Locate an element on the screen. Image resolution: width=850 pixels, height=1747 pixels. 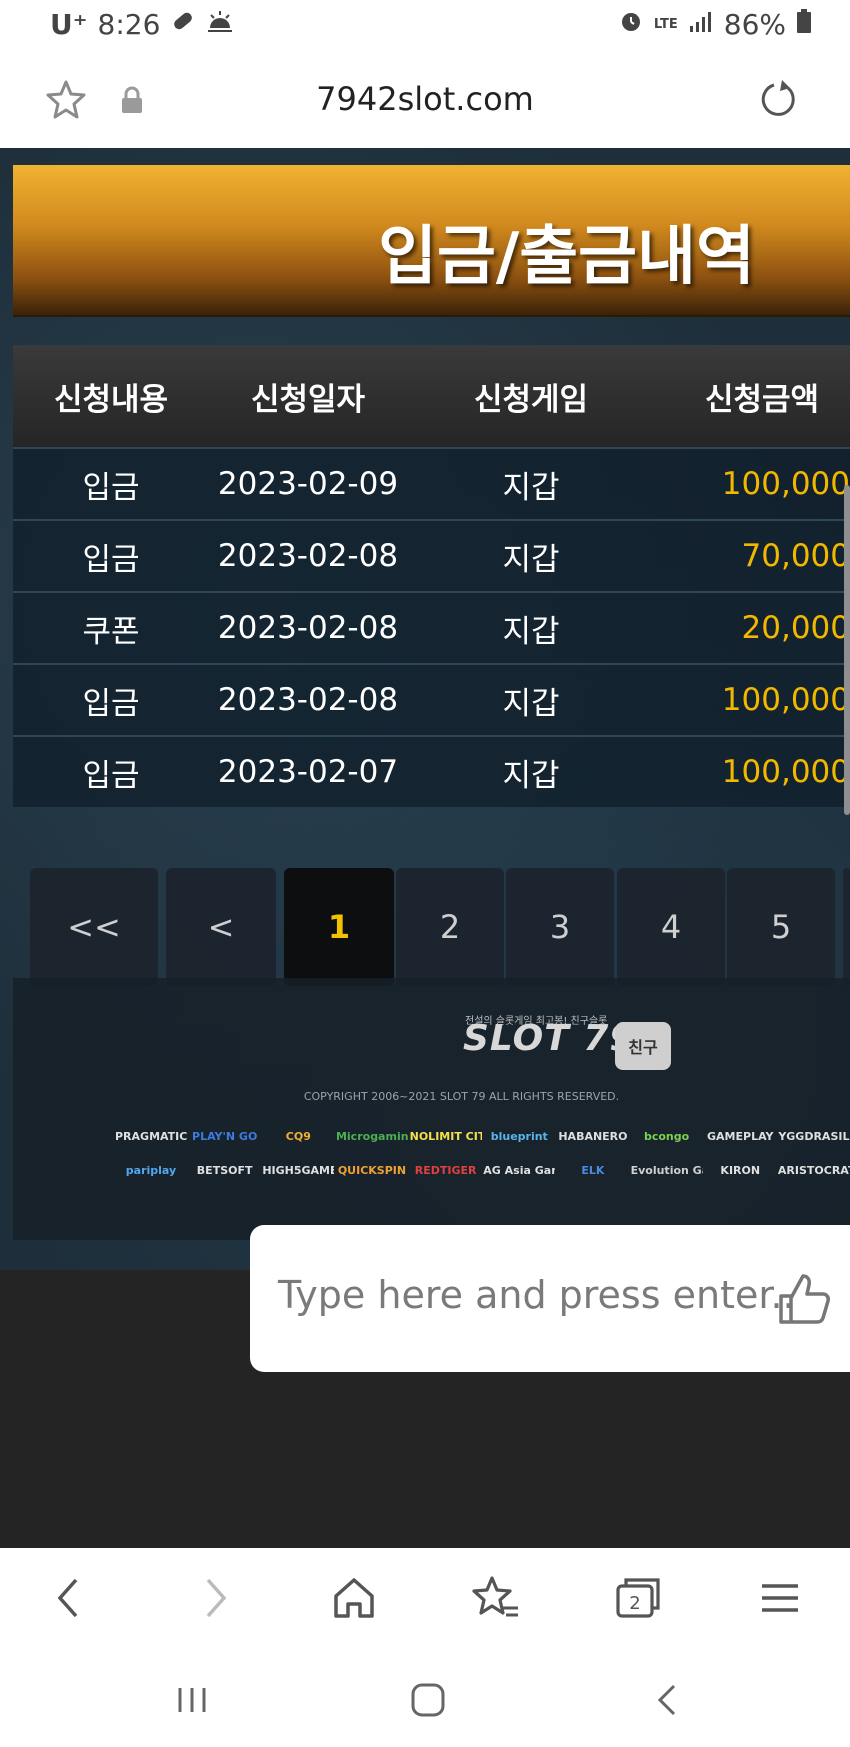
provider-logo: NOLIMIT CITY is located at coordinates (445, 1136).